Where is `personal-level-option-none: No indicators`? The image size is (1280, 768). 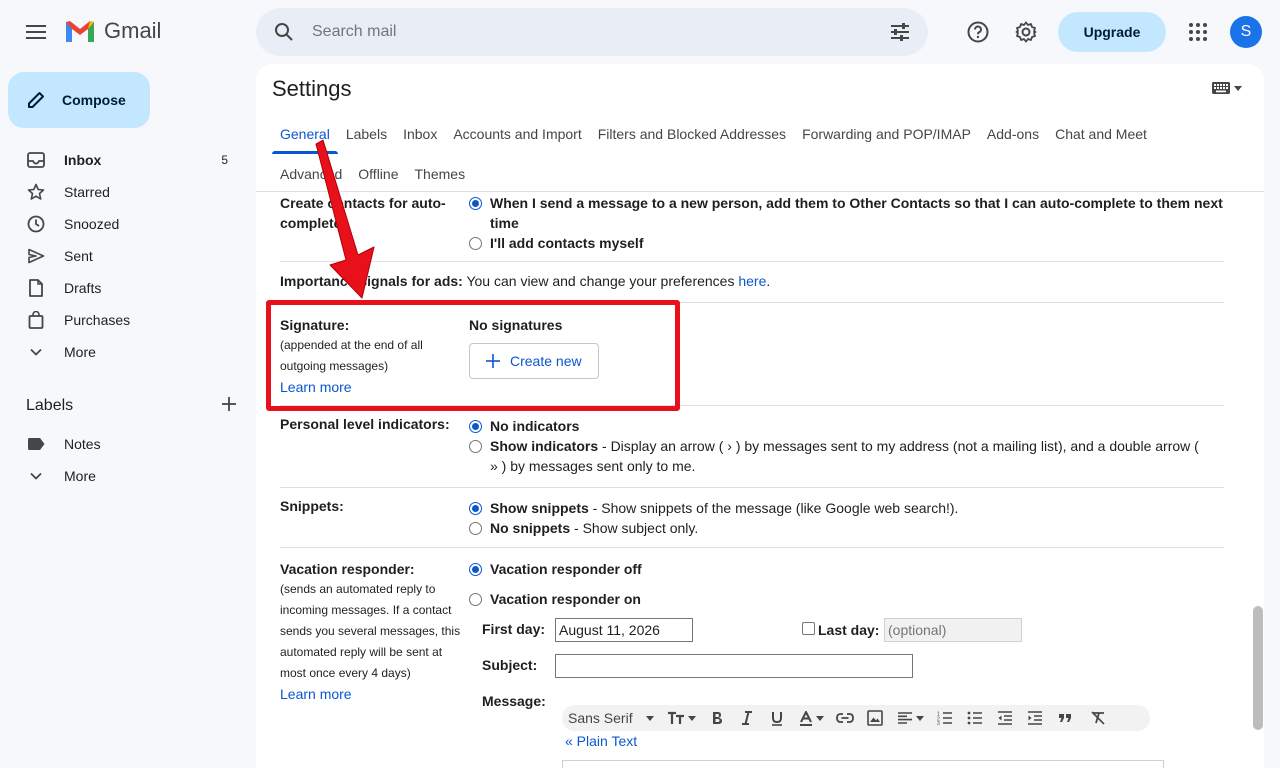
personal-level-option-none: No indicators is located at coordinates (834, 426).